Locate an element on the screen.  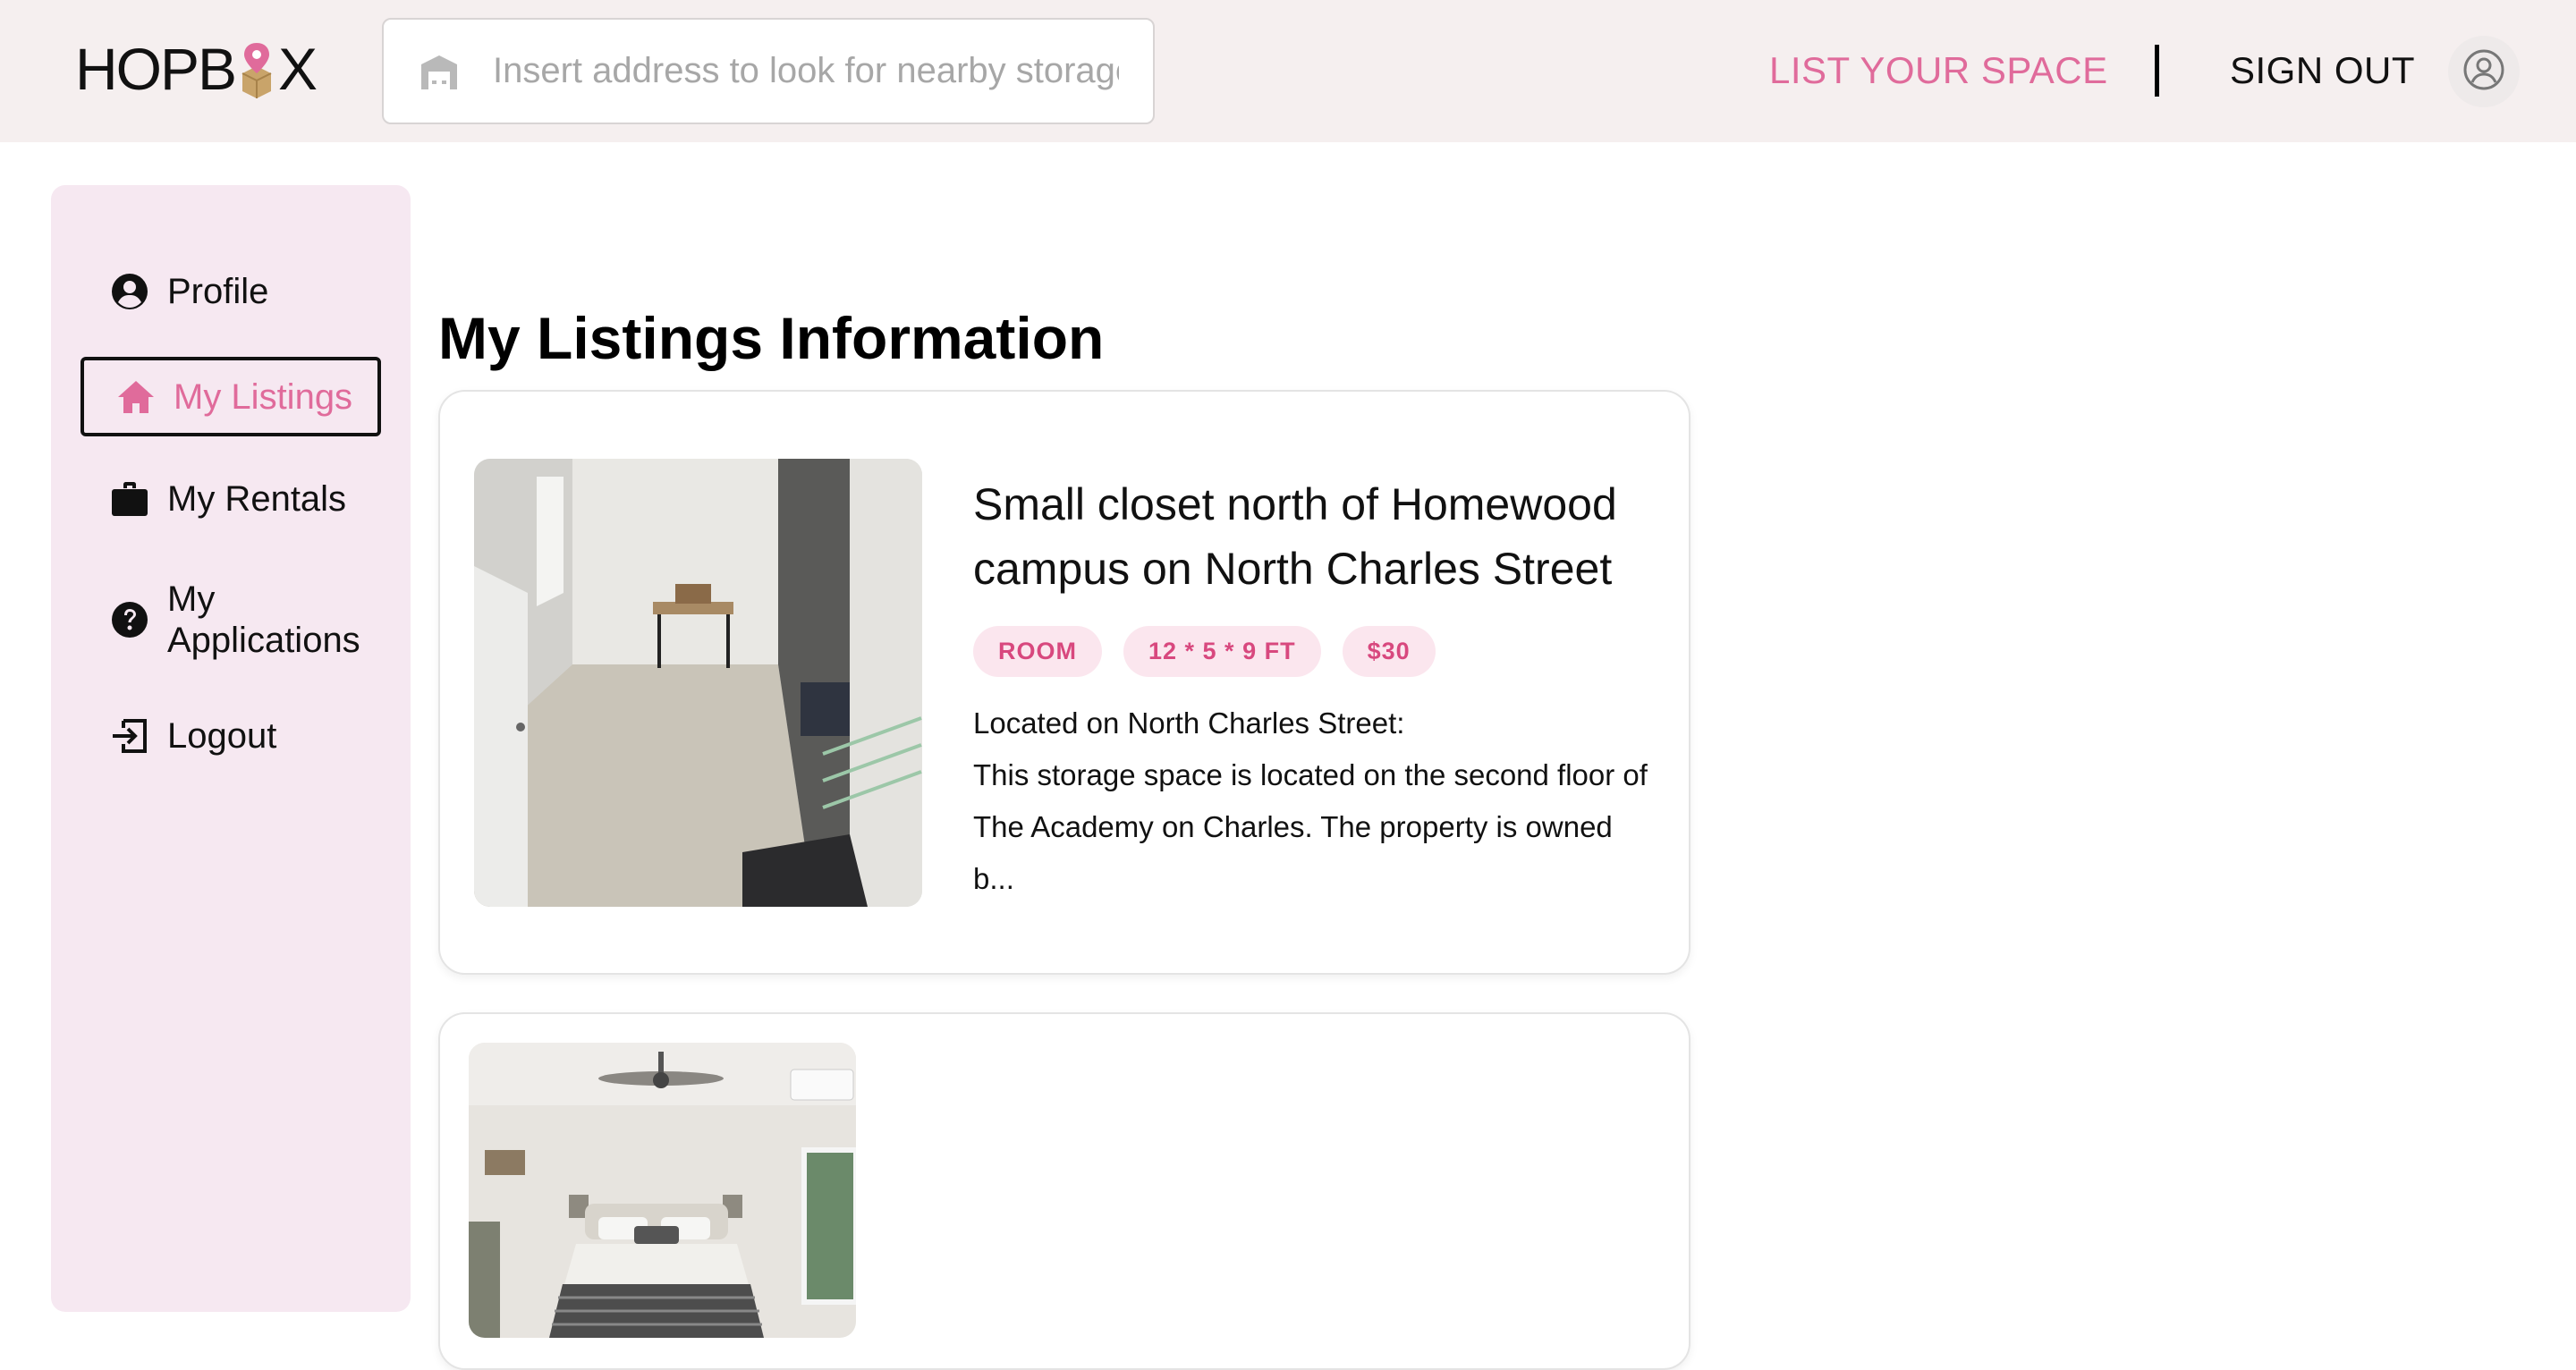
sidebar-item-label: My Listings is located at coordinates (263, 396).